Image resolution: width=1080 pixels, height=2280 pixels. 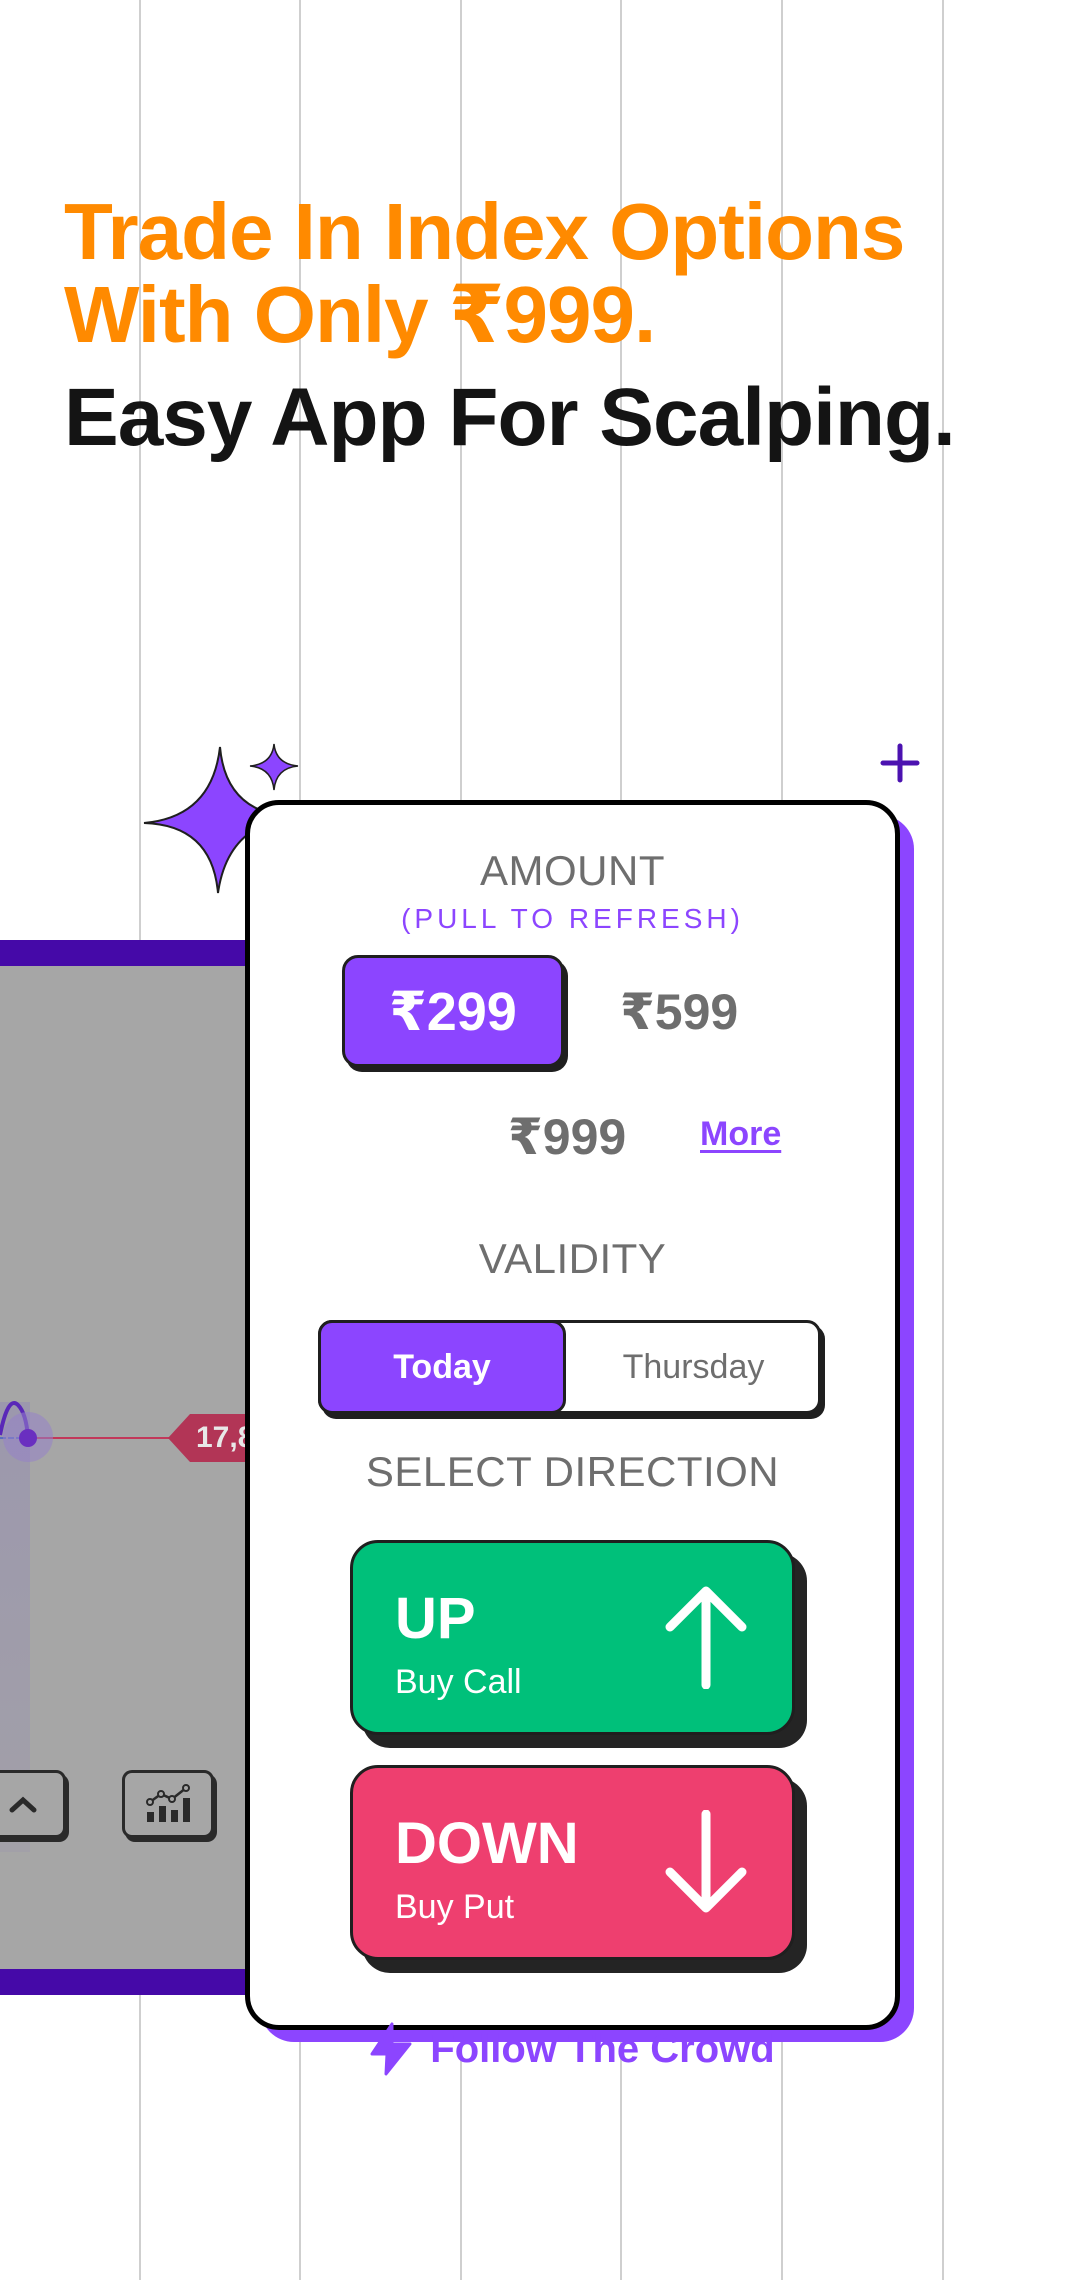 I want to click on follow-the-crowd-link: Follow The Crowd, so click(x=572, y=2049).